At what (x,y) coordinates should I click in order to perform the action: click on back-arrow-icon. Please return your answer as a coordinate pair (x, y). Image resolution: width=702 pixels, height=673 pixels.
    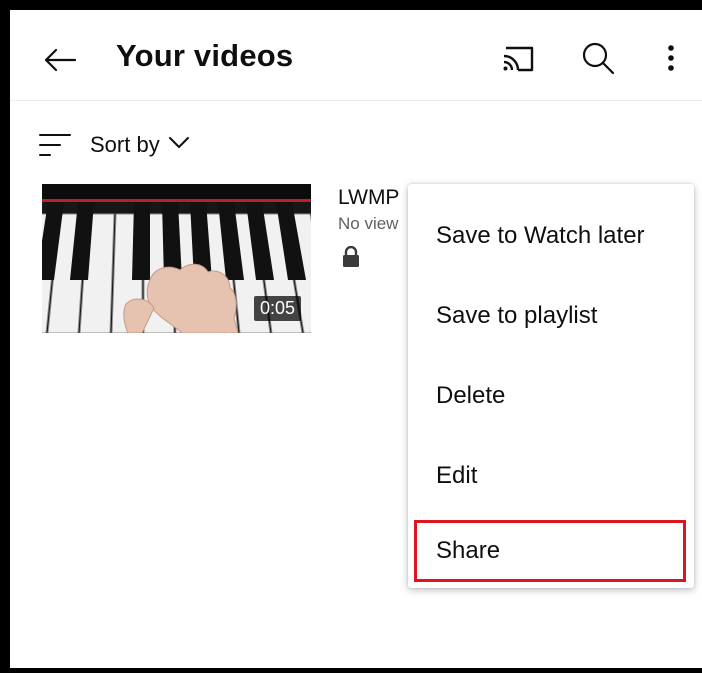
    Looking at the image, I should click on (60, 60).